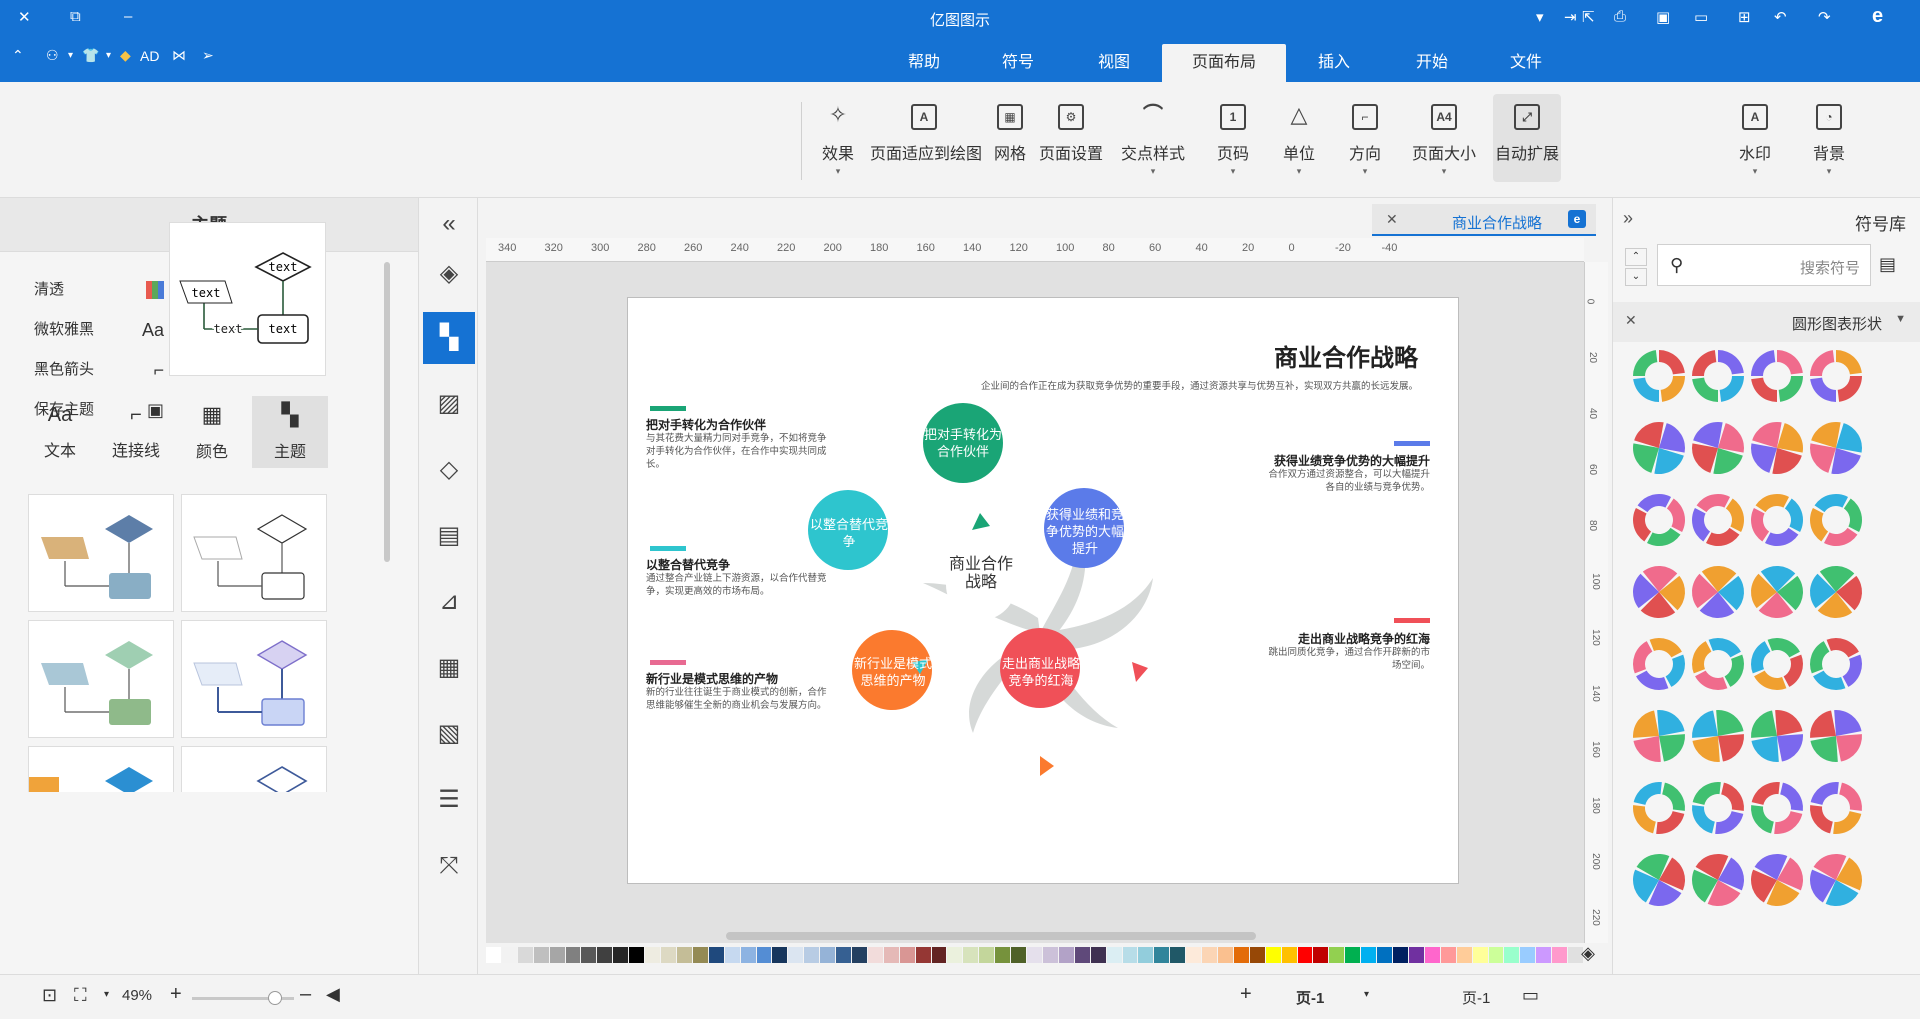 This screenshot has width=1920, height=1019. What do you see at coordinates (1530, 995) in the screenshot?
I see `page-list-icon: ▭` at bounding box center [1530, 995].